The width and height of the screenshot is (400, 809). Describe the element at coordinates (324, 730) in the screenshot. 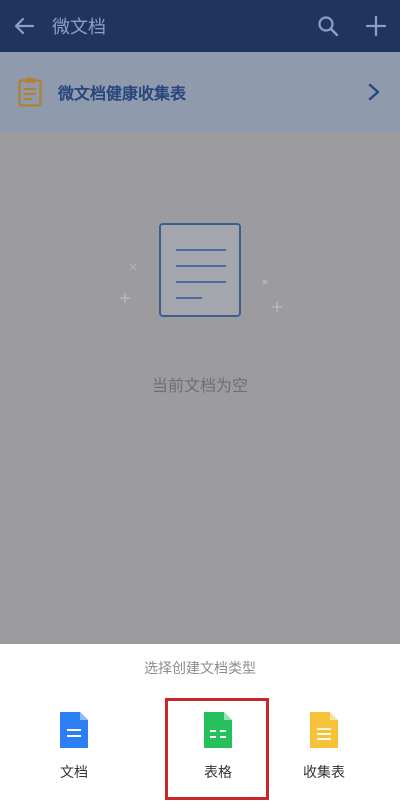

I see `form-file-icon` at that location.